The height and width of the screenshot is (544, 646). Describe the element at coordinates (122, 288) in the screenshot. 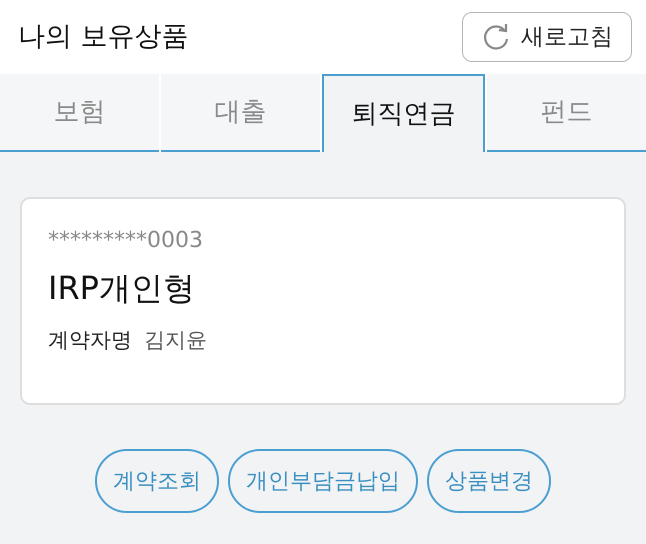

I see `product-name: IRP개인형` at that location.